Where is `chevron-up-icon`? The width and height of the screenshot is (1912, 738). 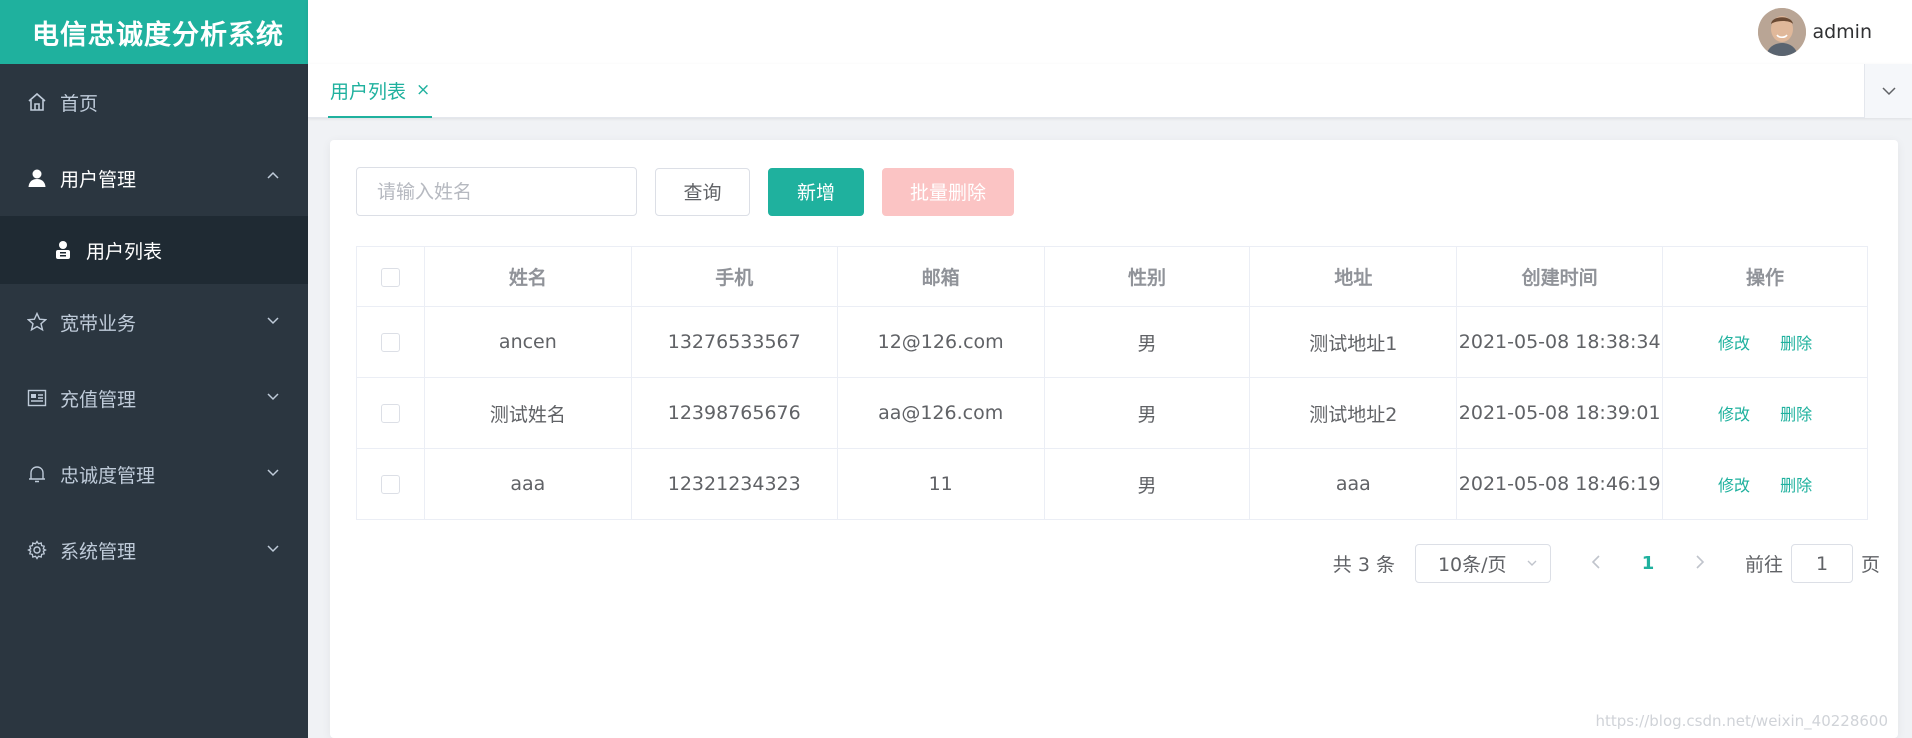
chevron-up-icon is located at coordinates (273, 175).